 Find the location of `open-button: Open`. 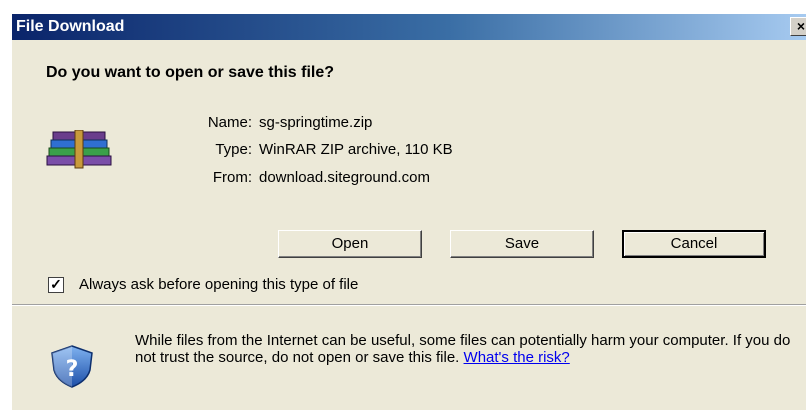

open-button: Open is located at coordinates (350, 244).